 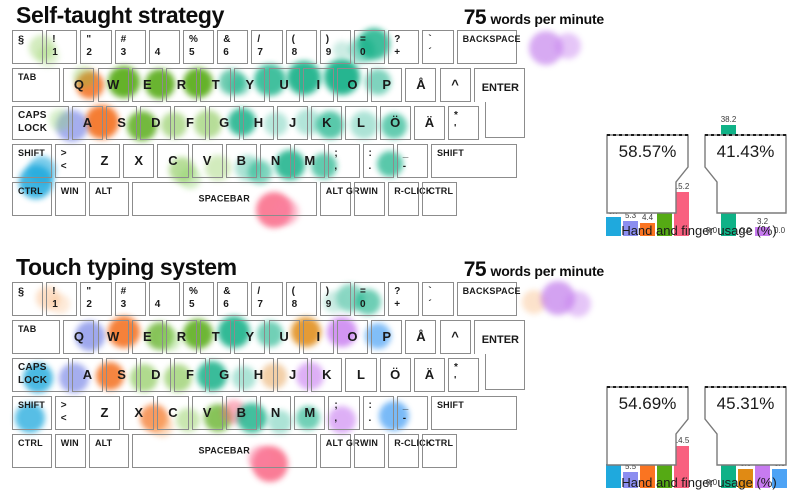 What do you see at coordinates (207, 413) in the screenshot?
I see `key-v: V` at bounding box center [207, 413].